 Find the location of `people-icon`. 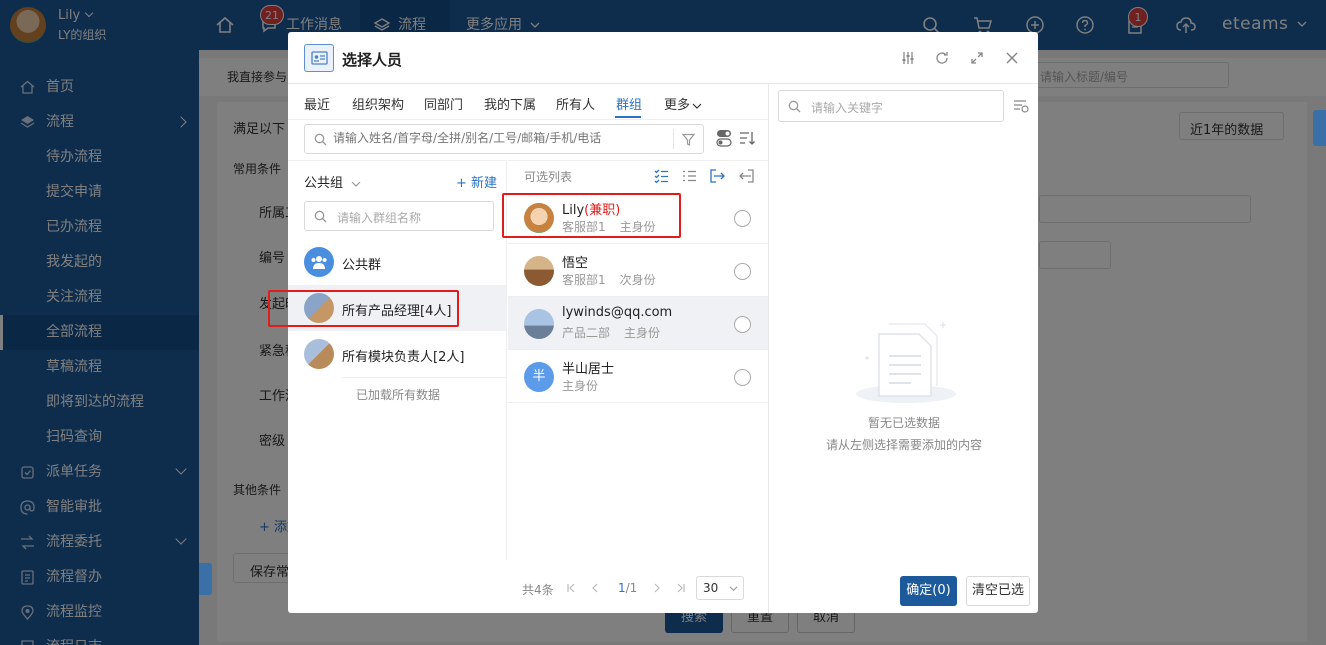

people-icon is located at coordinates (319, 262).